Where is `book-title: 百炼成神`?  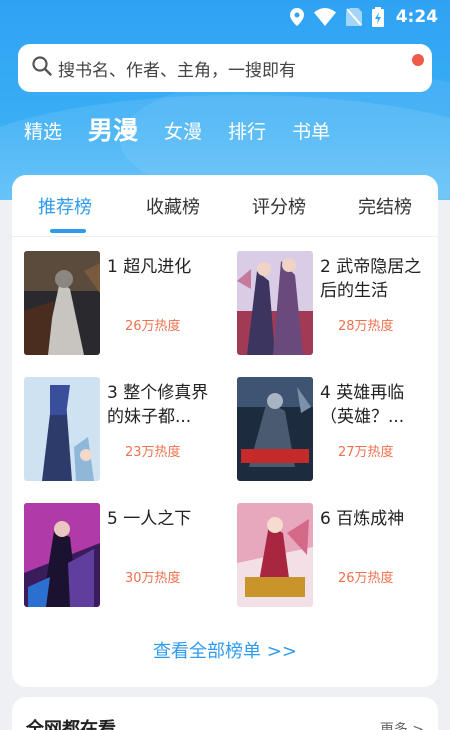 book-title: 百炼成神 is located at coordinates (370, 519).